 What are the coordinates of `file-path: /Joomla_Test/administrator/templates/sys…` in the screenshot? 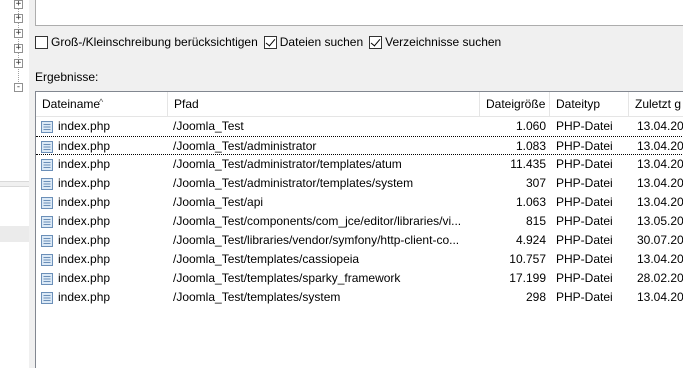 It's located at (293, 183).